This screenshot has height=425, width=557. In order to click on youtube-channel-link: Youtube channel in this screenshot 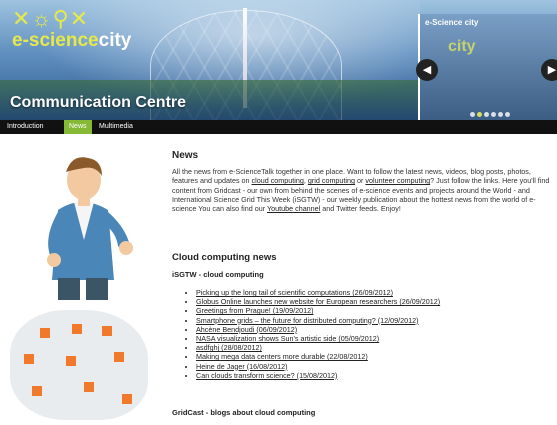, I will do `click(293, 208)`.